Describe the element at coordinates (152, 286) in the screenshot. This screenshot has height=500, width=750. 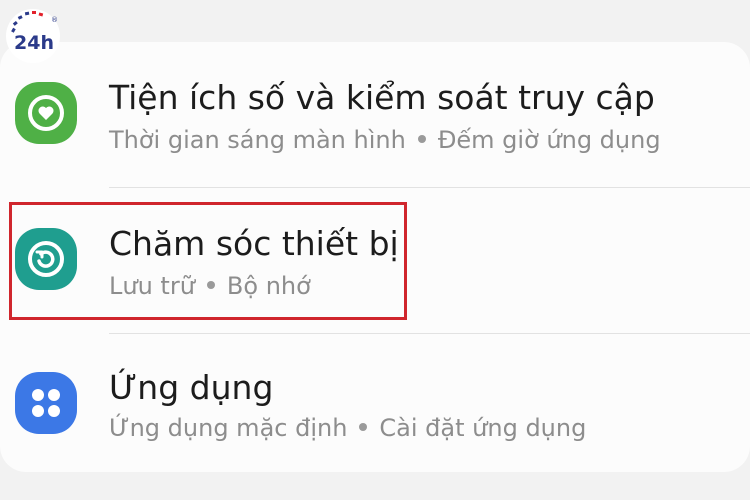
I see `subtitle-part: Lưu trữ` at that location.